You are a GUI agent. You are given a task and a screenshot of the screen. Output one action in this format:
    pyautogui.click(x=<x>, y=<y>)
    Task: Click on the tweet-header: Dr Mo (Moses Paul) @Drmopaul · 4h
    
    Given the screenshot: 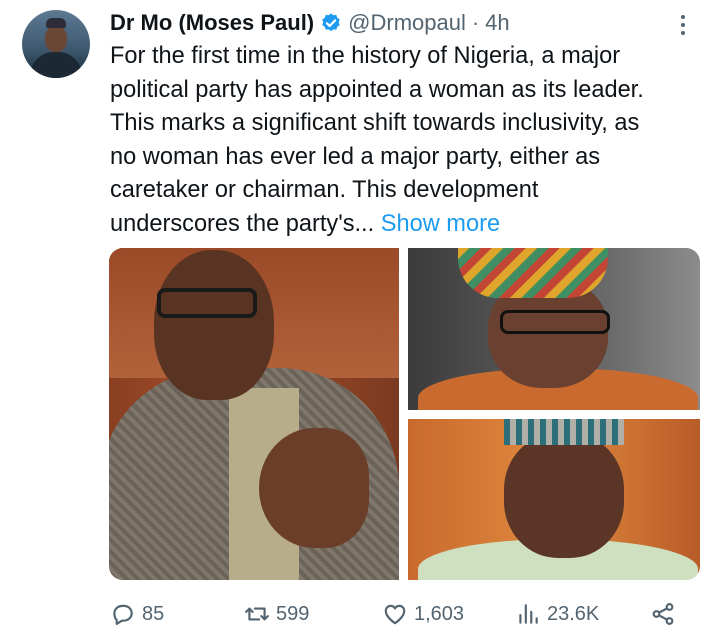 What is the action you would take?
    pyautogui.click(x=310, y=23)
    